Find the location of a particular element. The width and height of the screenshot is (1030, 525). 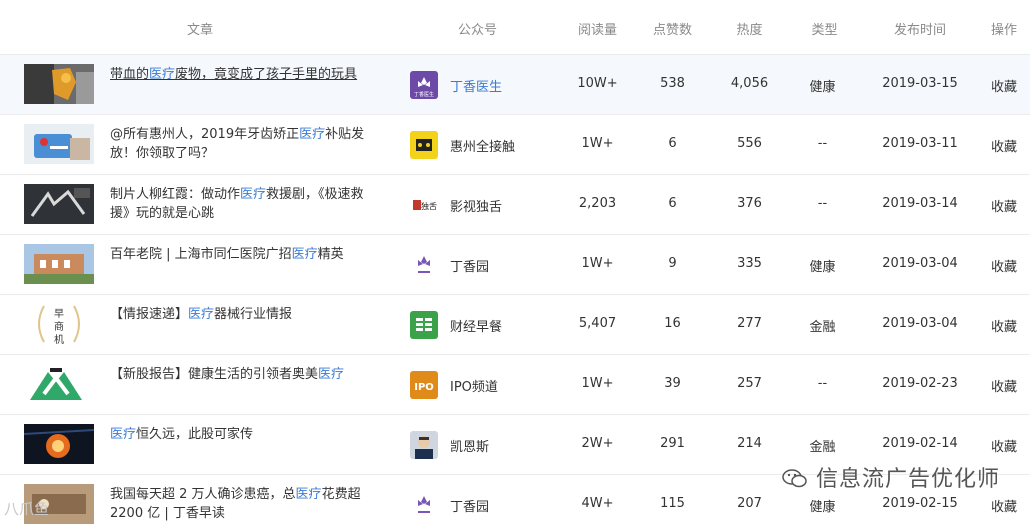

header-likes: 点赞数 is located at coordinates (672, 28).